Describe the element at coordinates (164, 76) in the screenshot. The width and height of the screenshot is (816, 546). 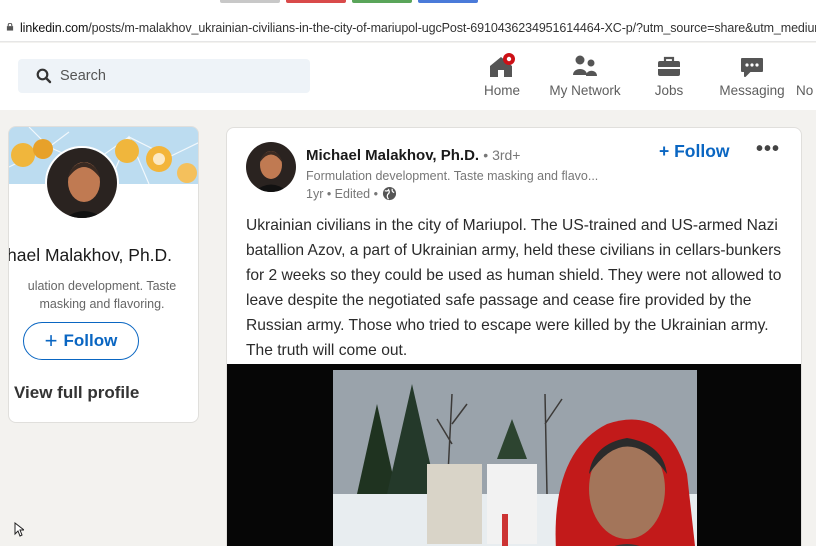
I see `search-input: Search` at that location.